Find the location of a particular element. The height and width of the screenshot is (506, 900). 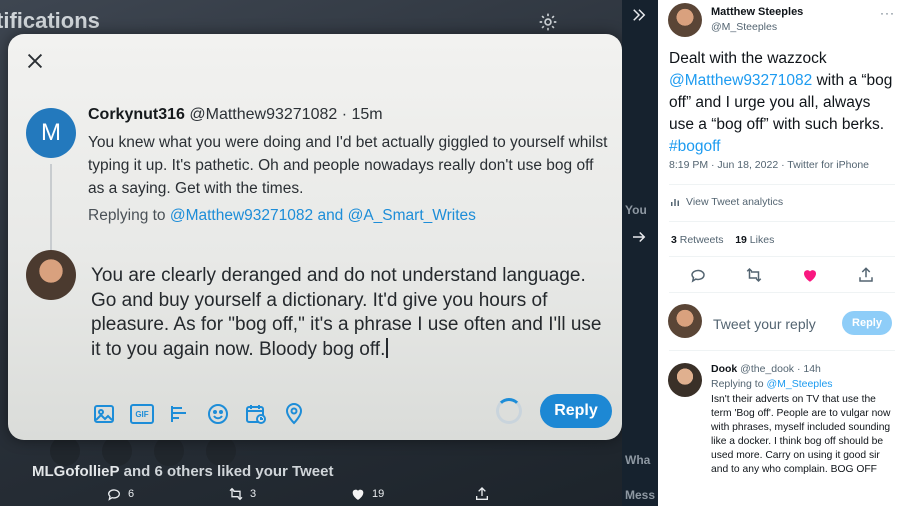

analytics-icon is located at coordinates (675, 202).